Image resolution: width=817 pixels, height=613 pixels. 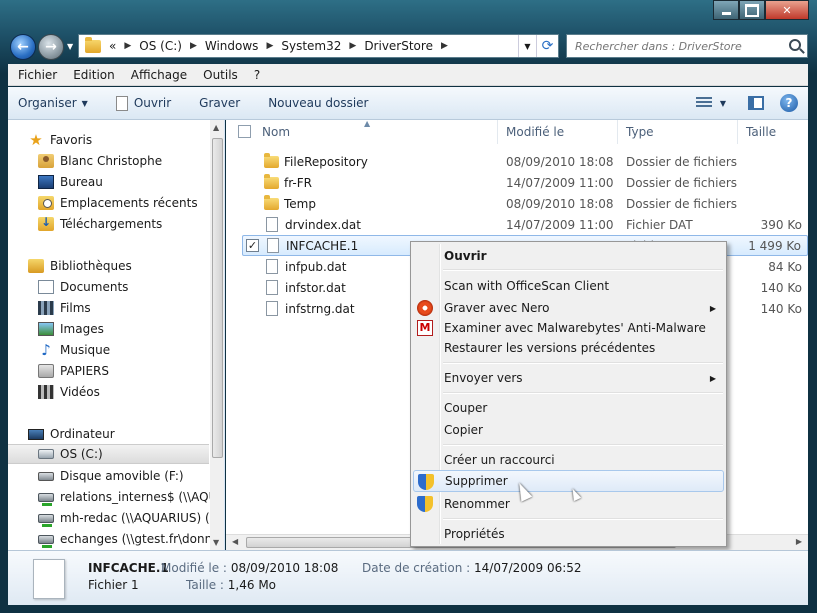 I want to click on nav-libraries: Bibliothèques, so click(x=126, y=266).